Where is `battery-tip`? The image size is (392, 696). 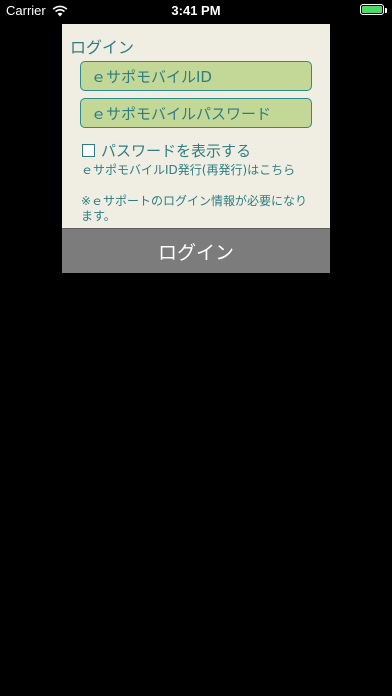
battery-tip is located at coordinates (386, 10).